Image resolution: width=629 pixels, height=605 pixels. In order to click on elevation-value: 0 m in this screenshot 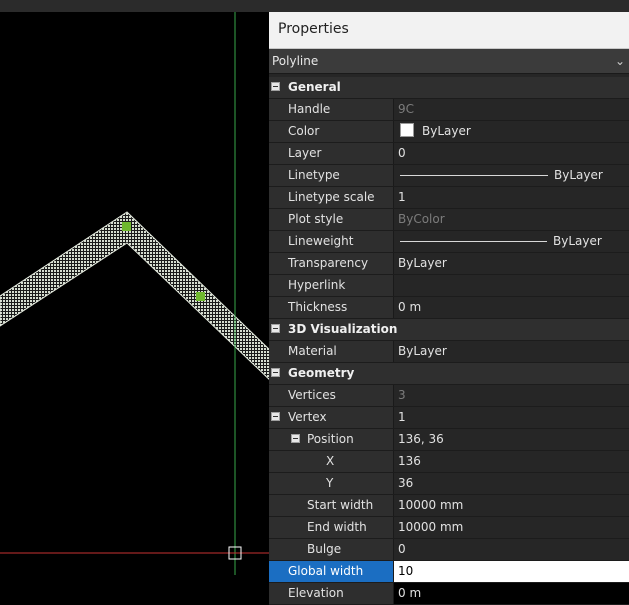, I will do `click(511, 593)`.